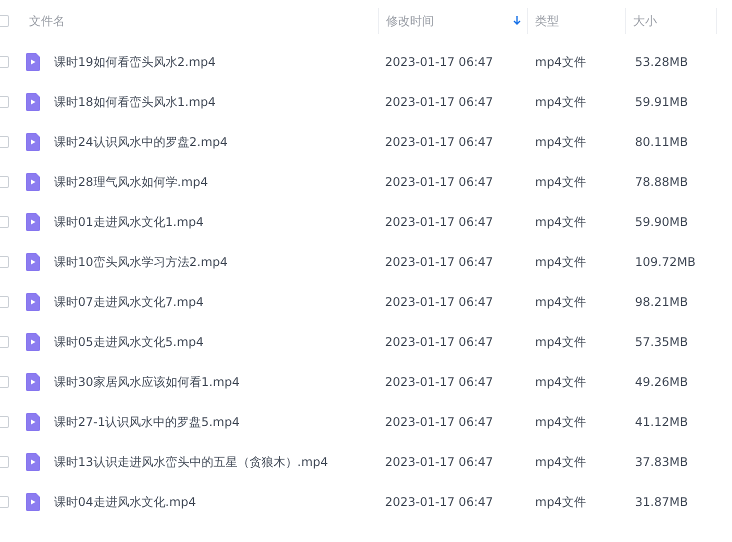 This screenshot has width=732, height=542. I want to click on file-size: 109.72MB, so click(665, 262).